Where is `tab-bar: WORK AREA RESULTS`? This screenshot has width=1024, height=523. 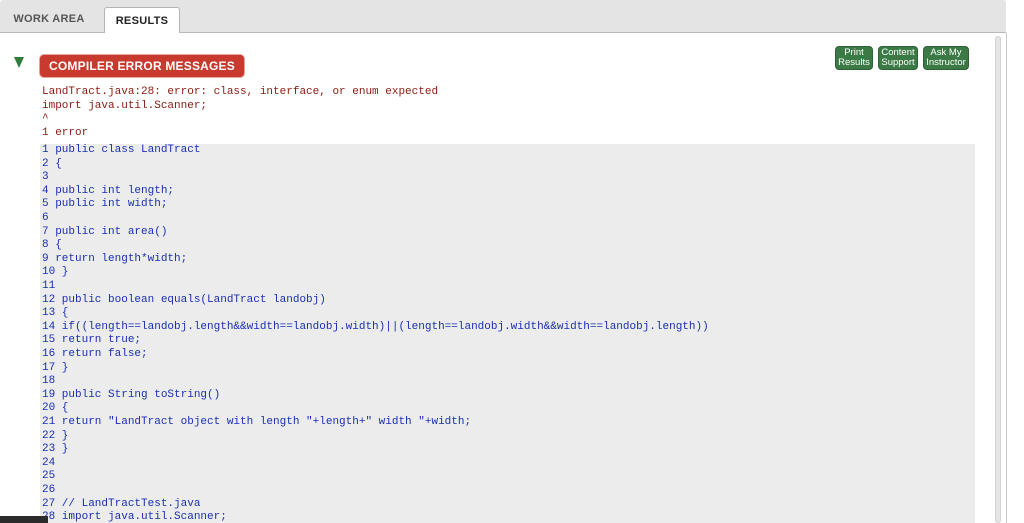 tab-bar: WORK AREA RESULTS is located at coordinates (503, 16).